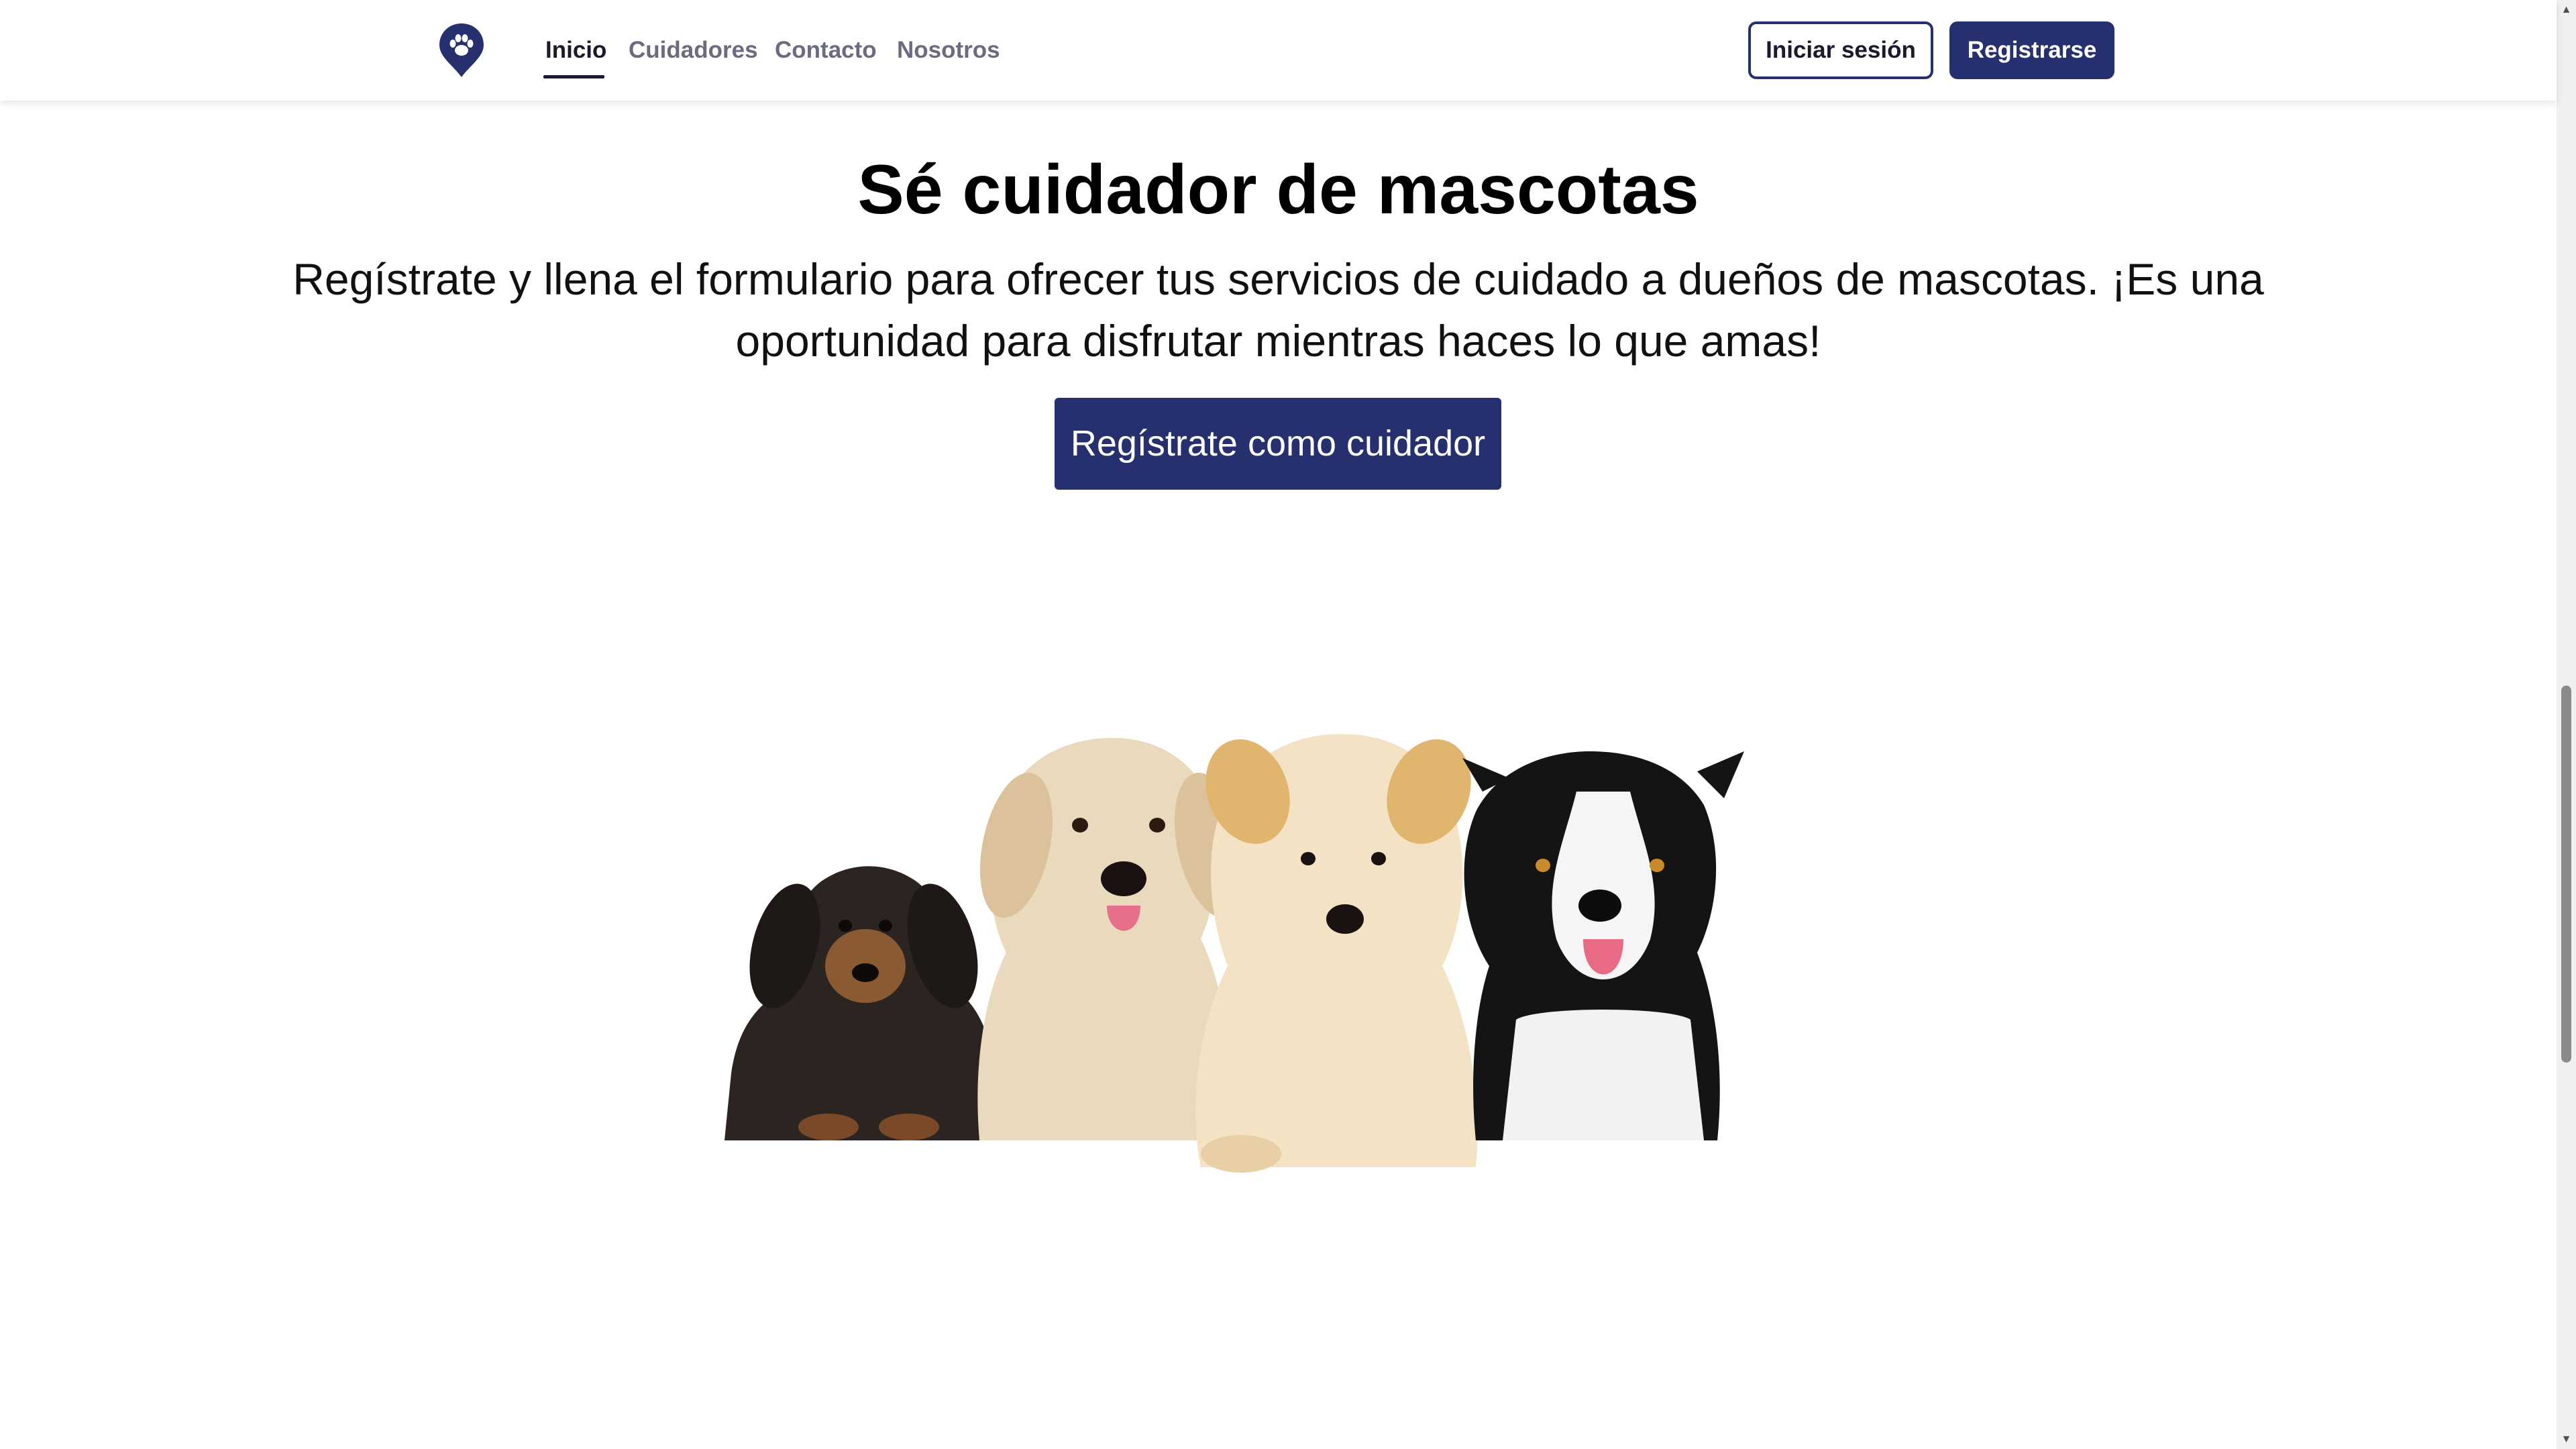 This screenshot has height=1449, width=2576. Describe the element at coordinates (2566, 874) in the screenshot. I see `scroll-thumb` at that location.